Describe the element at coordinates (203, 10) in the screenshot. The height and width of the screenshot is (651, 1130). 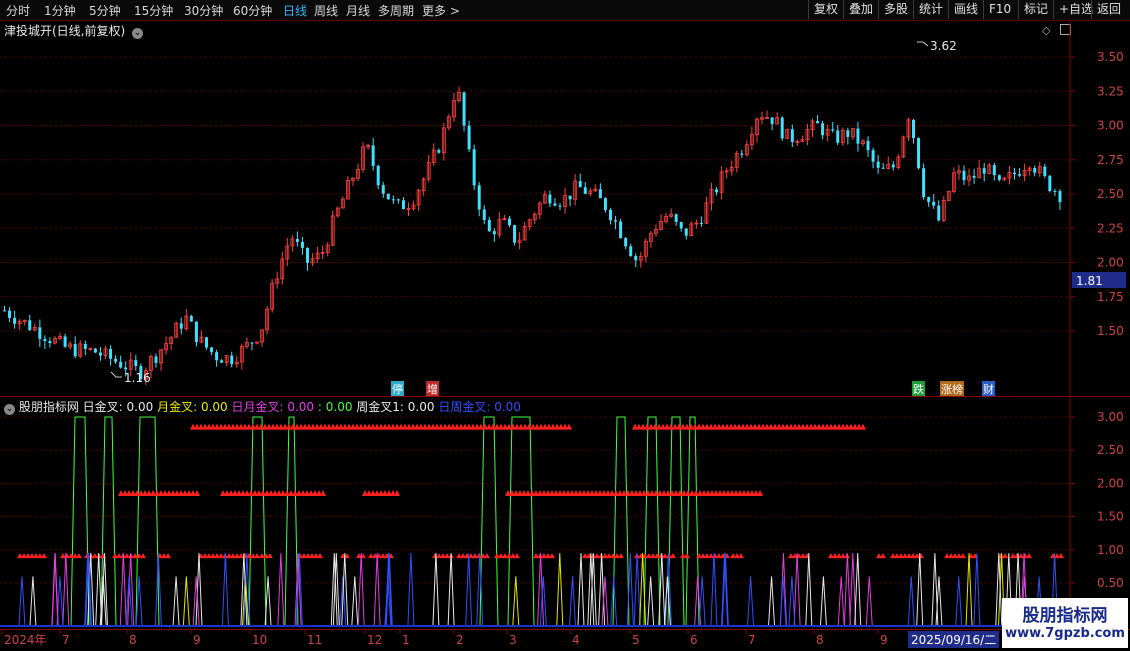
I see `tab-30min: 30分钟` at that location.